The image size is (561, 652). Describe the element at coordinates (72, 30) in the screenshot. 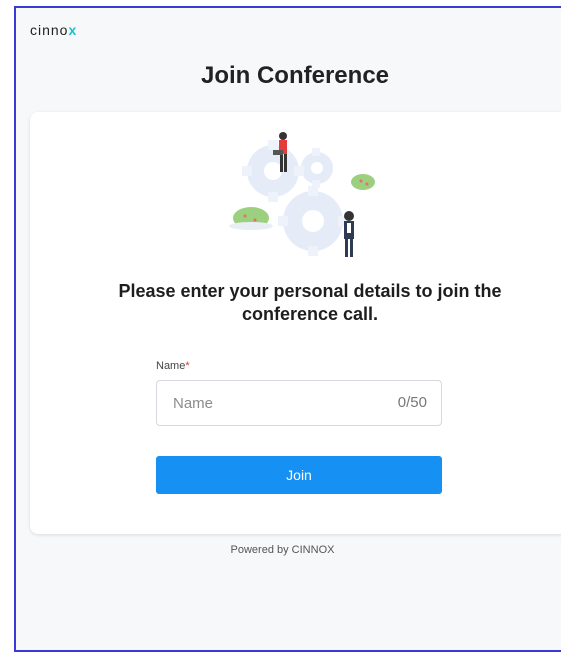

I see `logo-accent: X` at that location.